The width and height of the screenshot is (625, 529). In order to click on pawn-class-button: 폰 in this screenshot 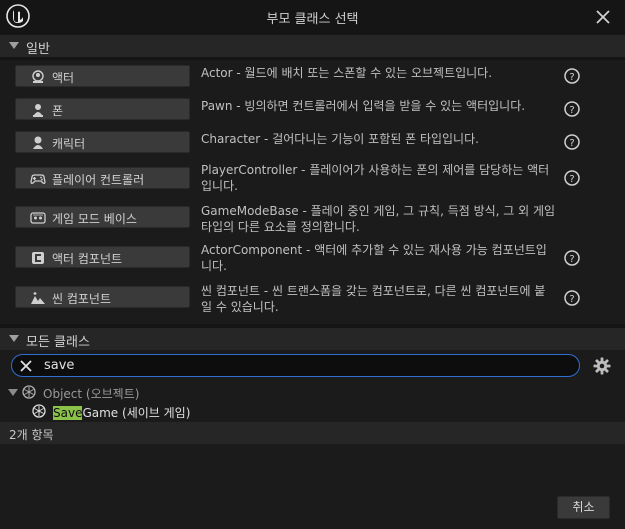, I will do `click(102, 109)`.